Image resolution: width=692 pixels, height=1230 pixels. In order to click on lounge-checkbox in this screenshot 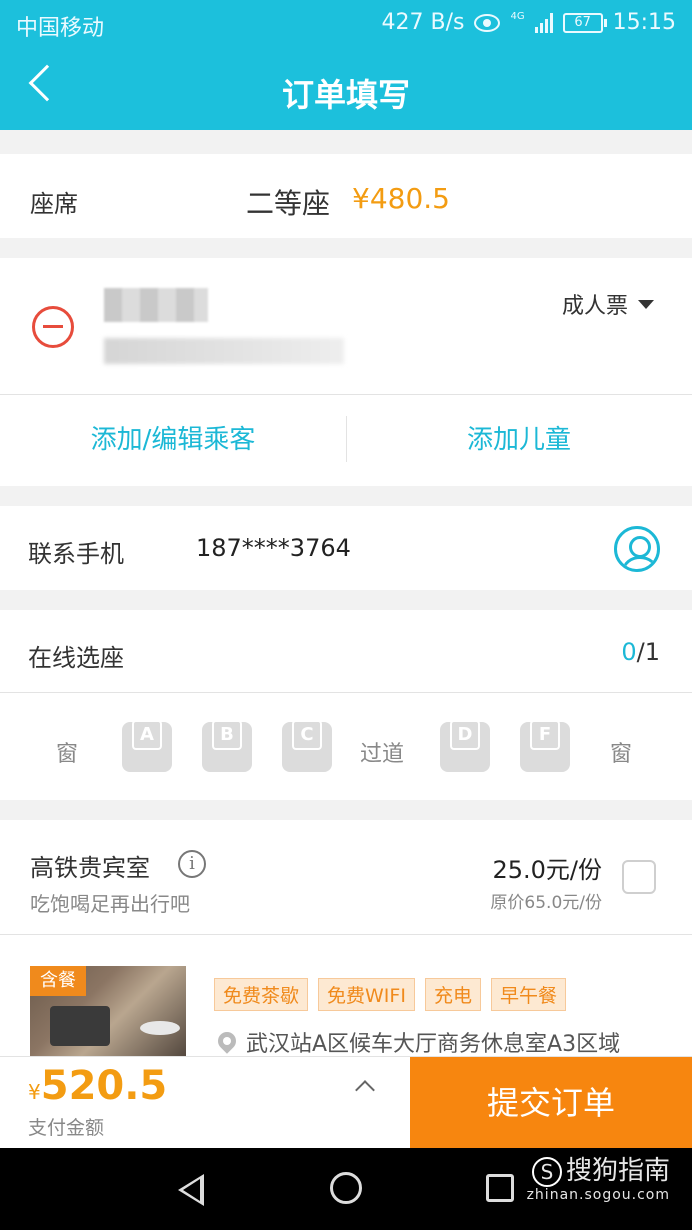, I will do `click(639, 877)`.